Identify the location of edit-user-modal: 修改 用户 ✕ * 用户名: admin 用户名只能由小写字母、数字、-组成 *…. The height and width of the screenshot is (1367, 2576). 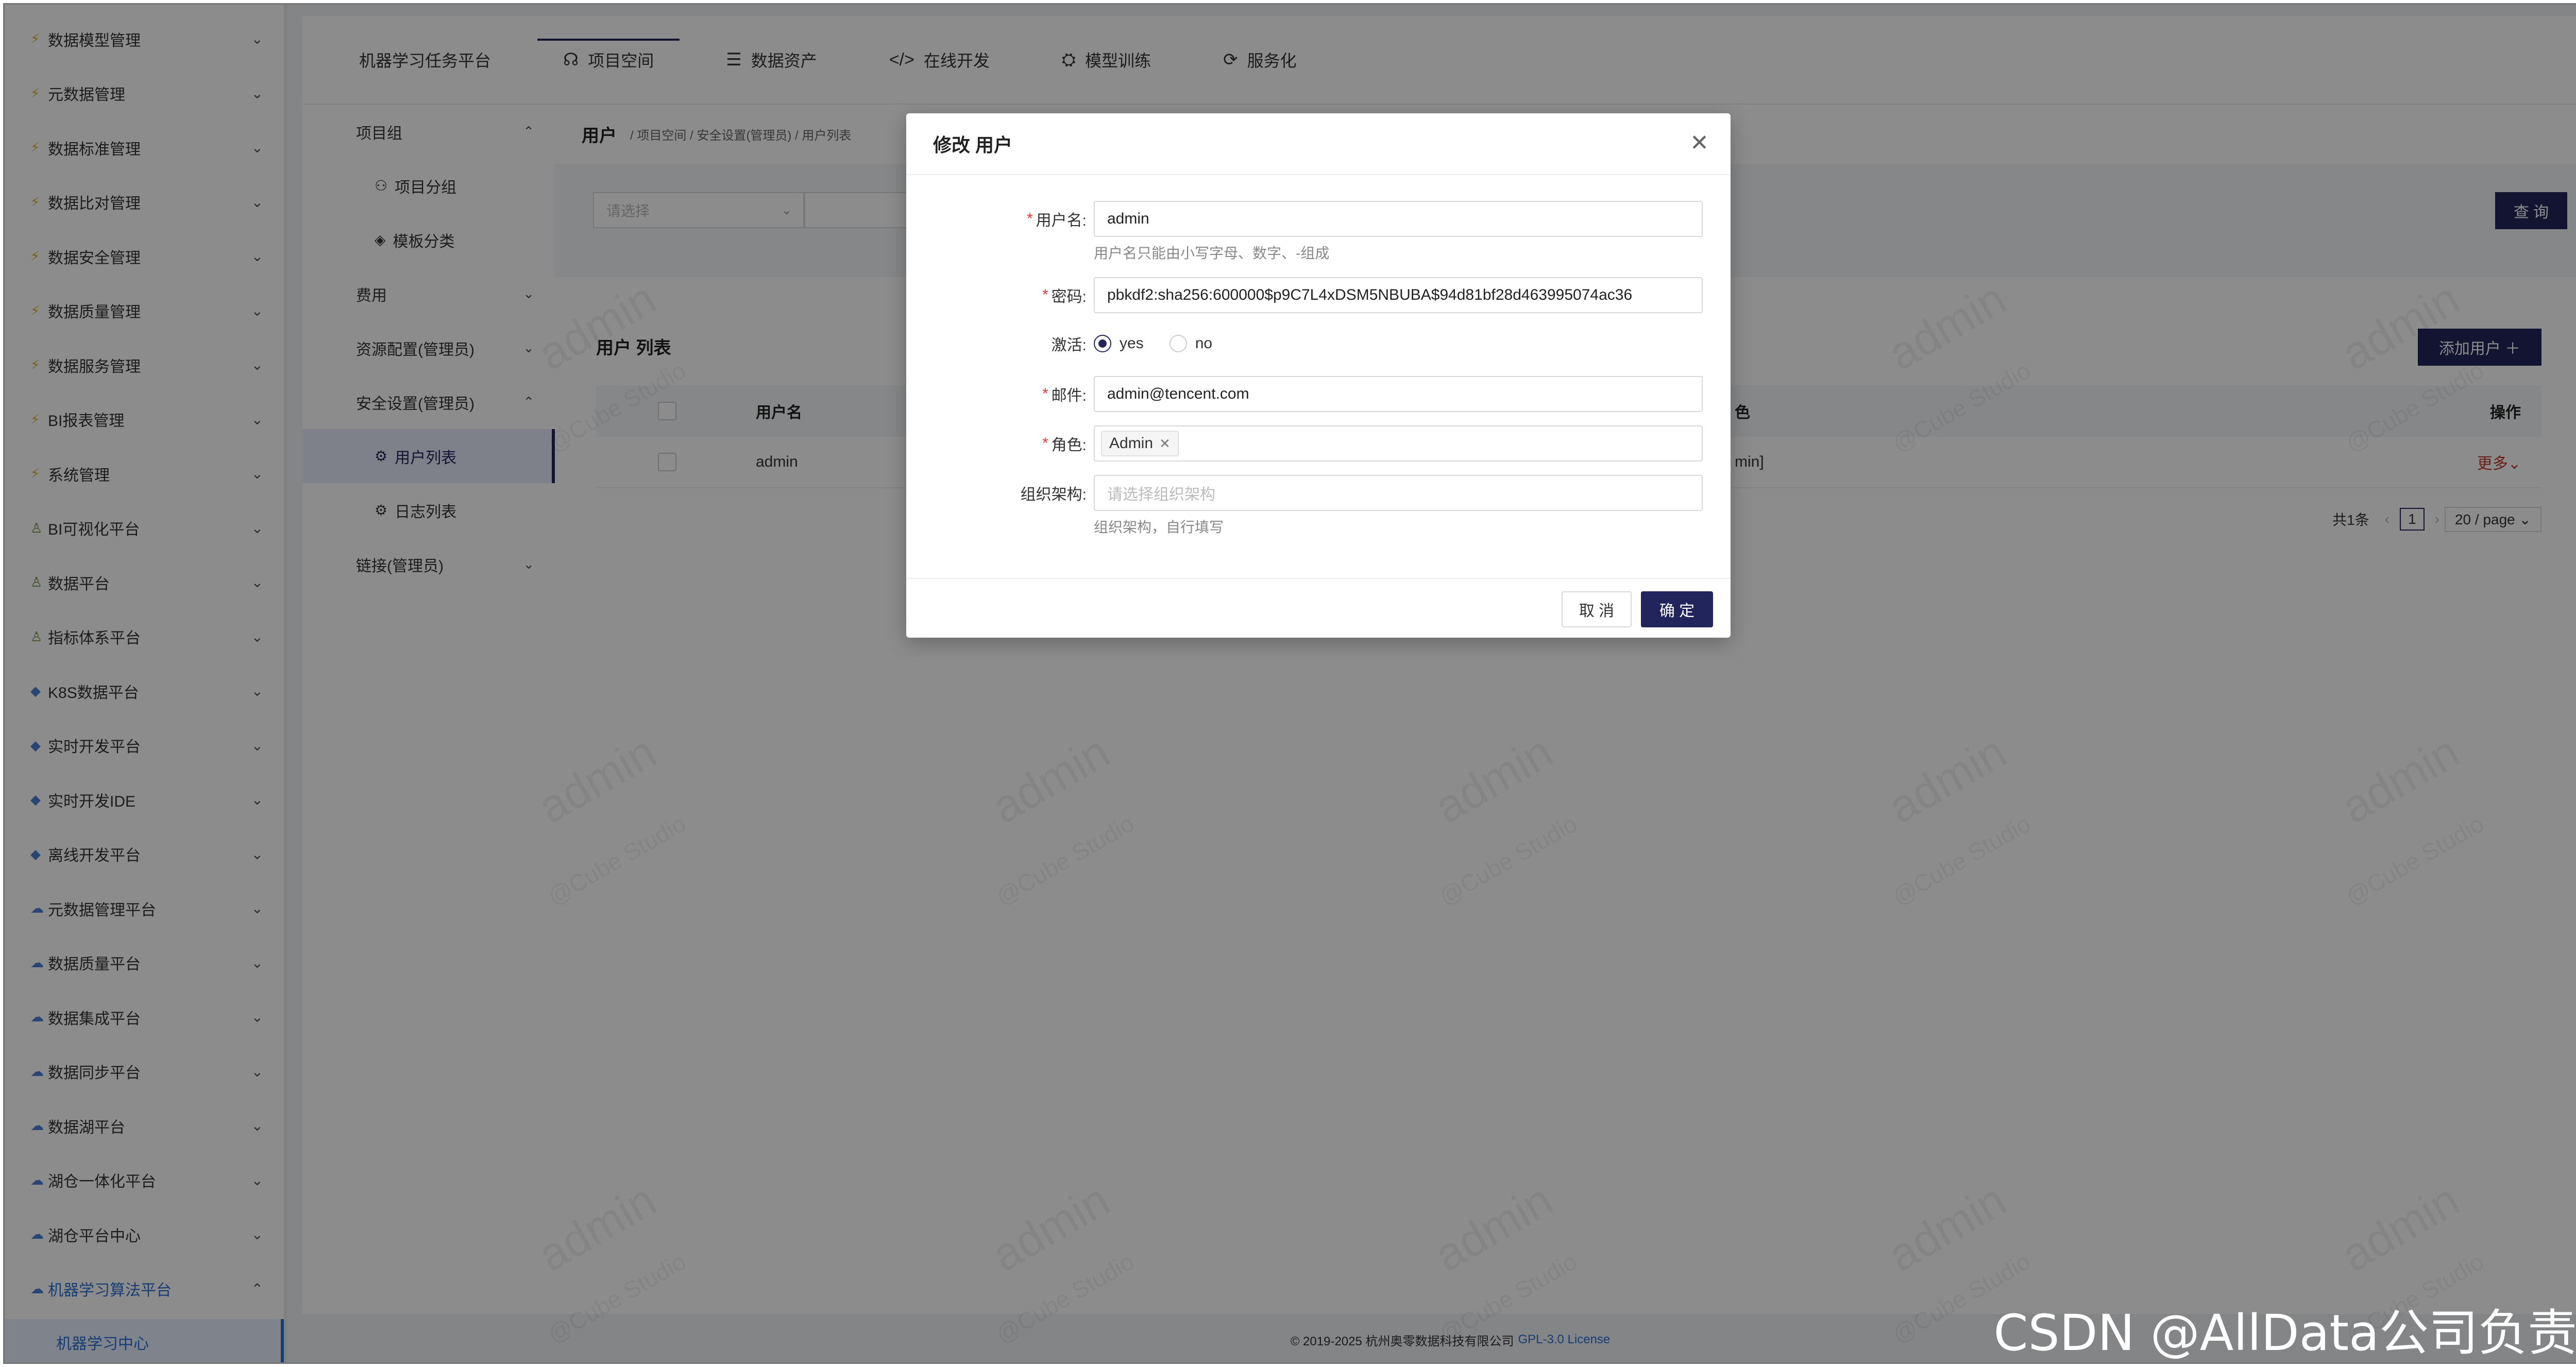
(1318, 375).